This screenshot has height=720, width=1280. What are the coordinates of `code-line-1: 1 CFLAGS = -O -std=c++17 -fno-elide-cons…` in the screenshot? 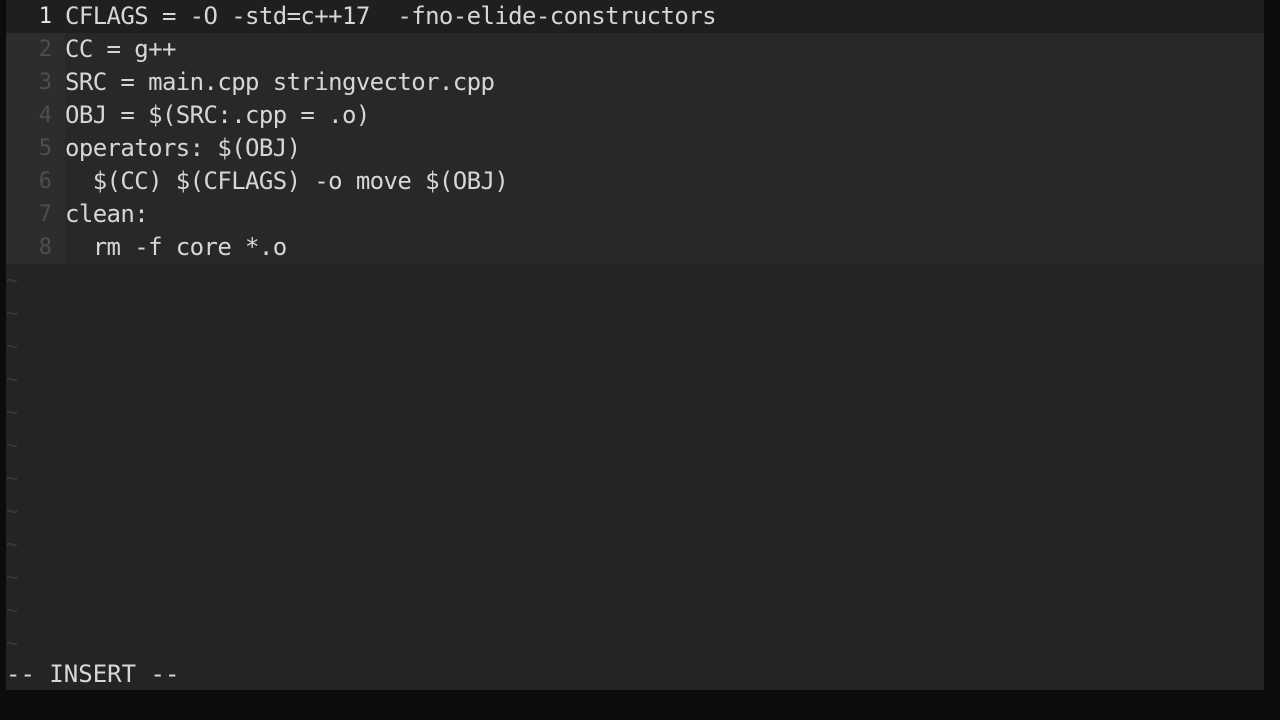 It's located at (635, 16).